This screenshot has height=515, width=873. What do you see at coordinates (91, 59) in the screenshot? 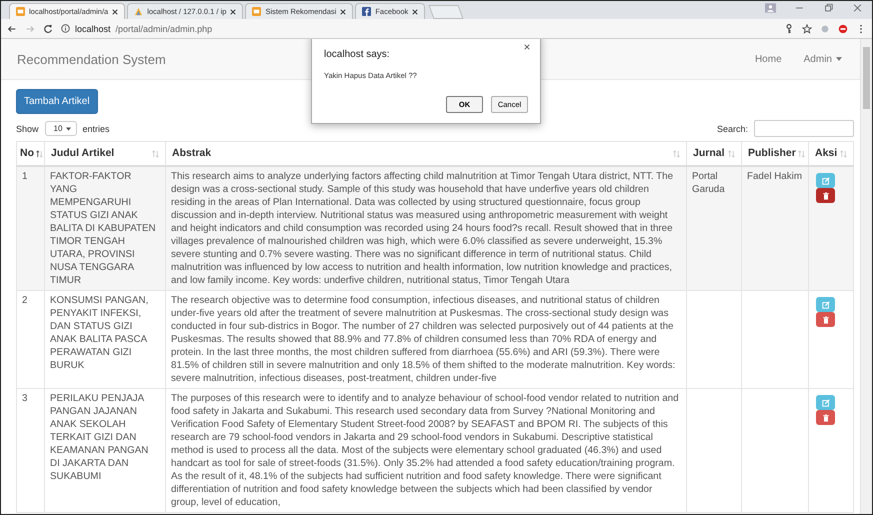
I see `brand-title: Recommendation System` at bounding box center [91, 59].